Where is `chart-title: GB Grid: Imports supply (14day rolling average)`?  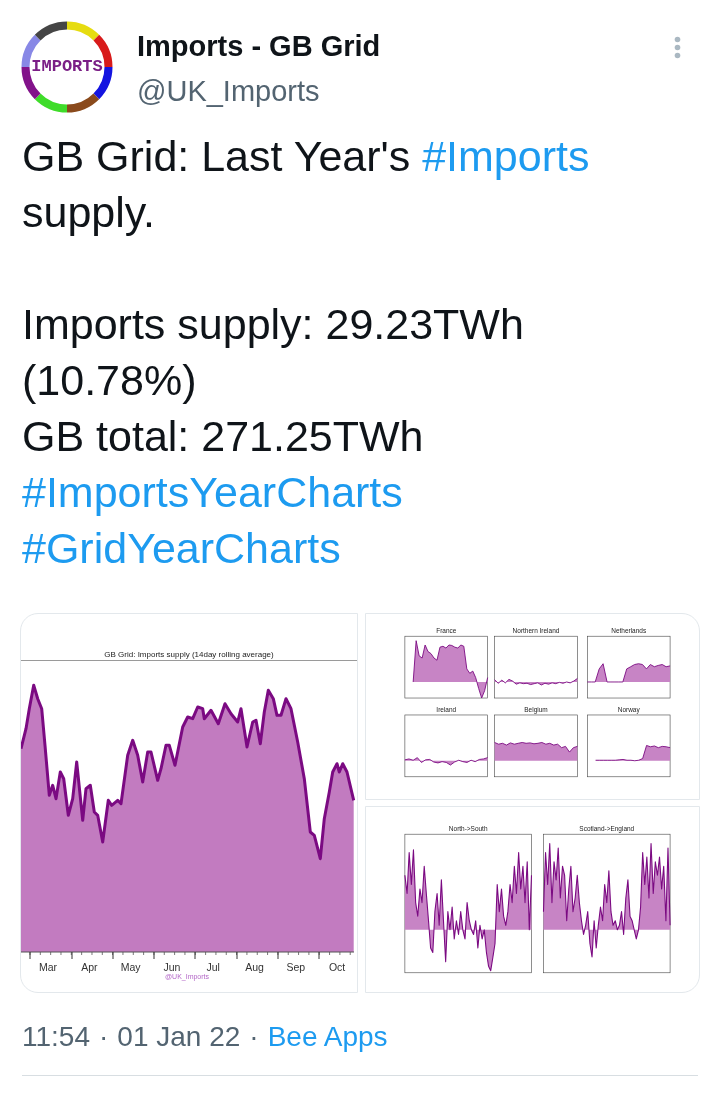 chart-title: GB Grid: Imports supply (14day rolling average) is located at coordinates (189, 654).